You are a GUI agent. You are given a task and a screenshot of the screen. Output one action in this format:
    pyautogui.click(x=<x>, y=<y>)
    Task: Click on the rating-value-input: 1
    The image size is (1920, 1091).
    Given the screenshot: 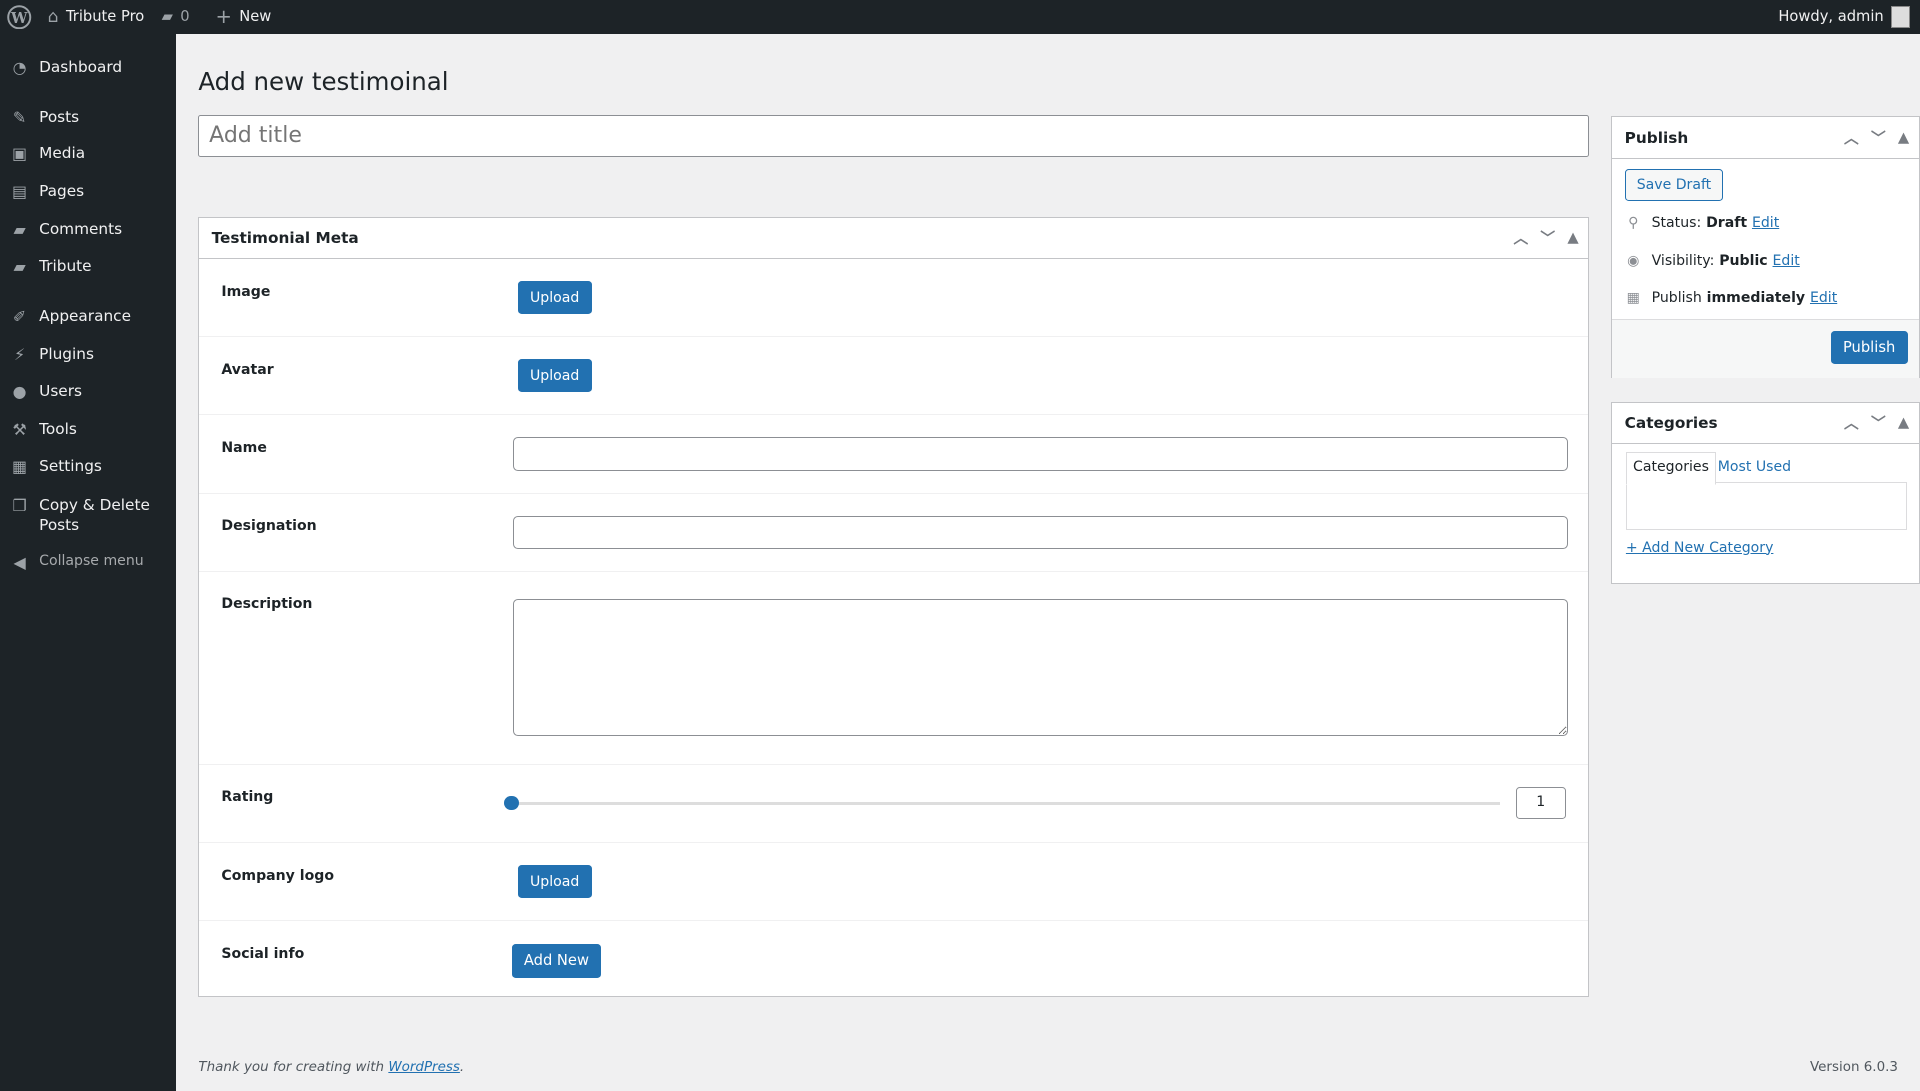 What is the action you would take?
    pyautogui.click(x=1540, y=802)
    